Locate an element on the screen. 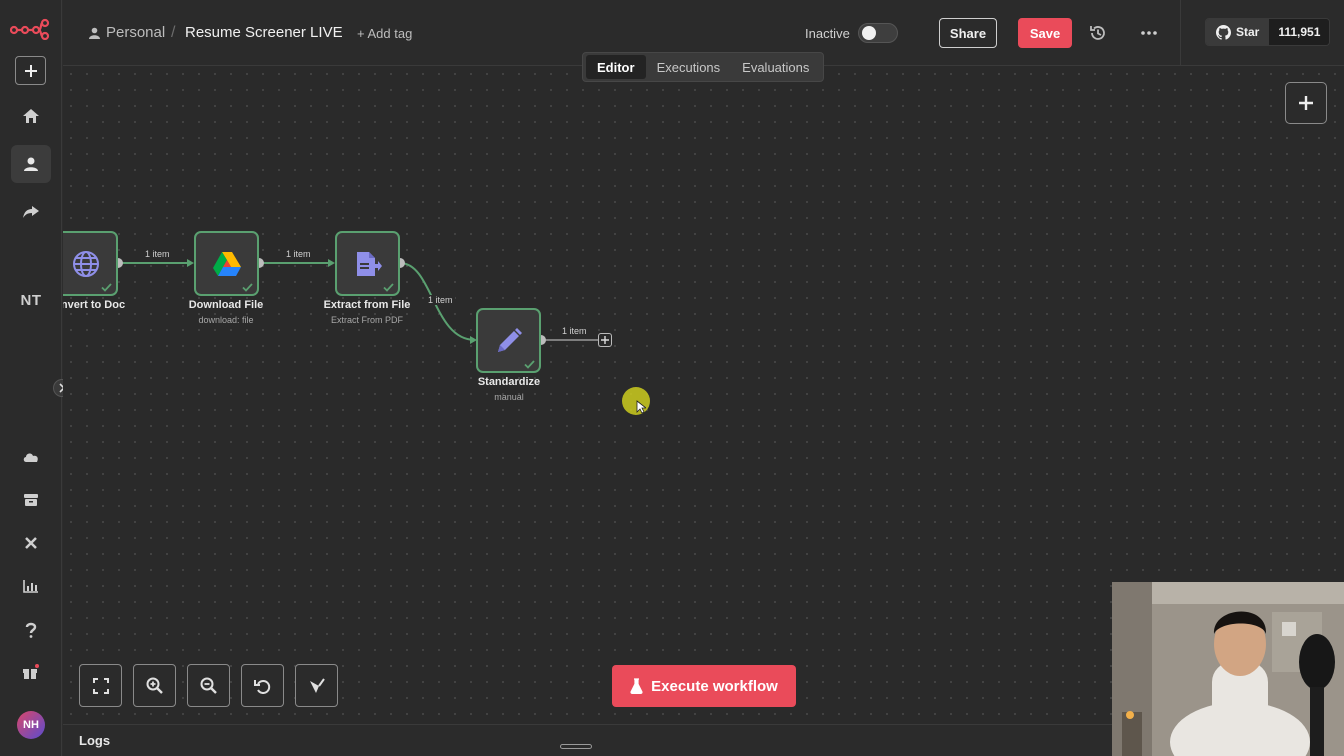 The height and width of the screenshot is (756, 1344). open-nodes-panel-button is located at coordinates (1306, 103).